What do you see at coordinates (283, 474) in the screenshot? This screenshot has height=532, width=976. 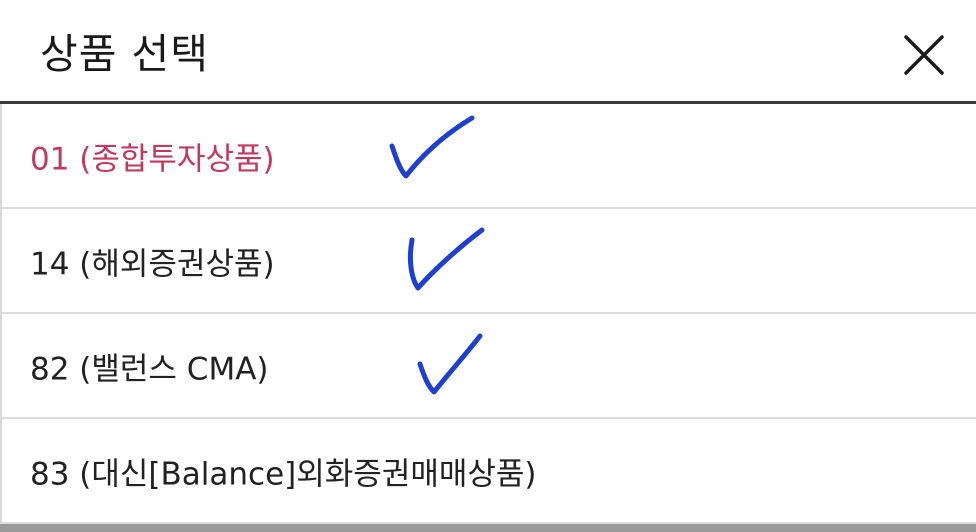 I see `product-item-label: 83 (대신[Balance]외화증권매매상품)` at bounding box center [283, 474].